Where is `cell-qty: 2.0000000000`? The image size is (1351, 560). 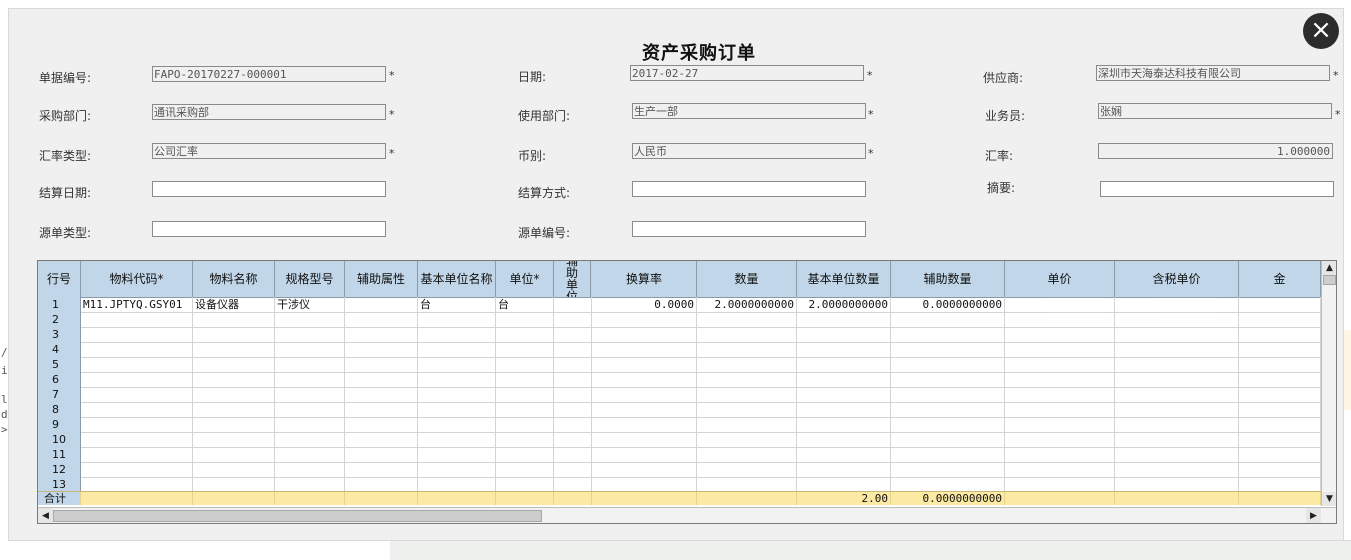 cell-qty: 2.0000000000 is located at coordinates (747, 304).